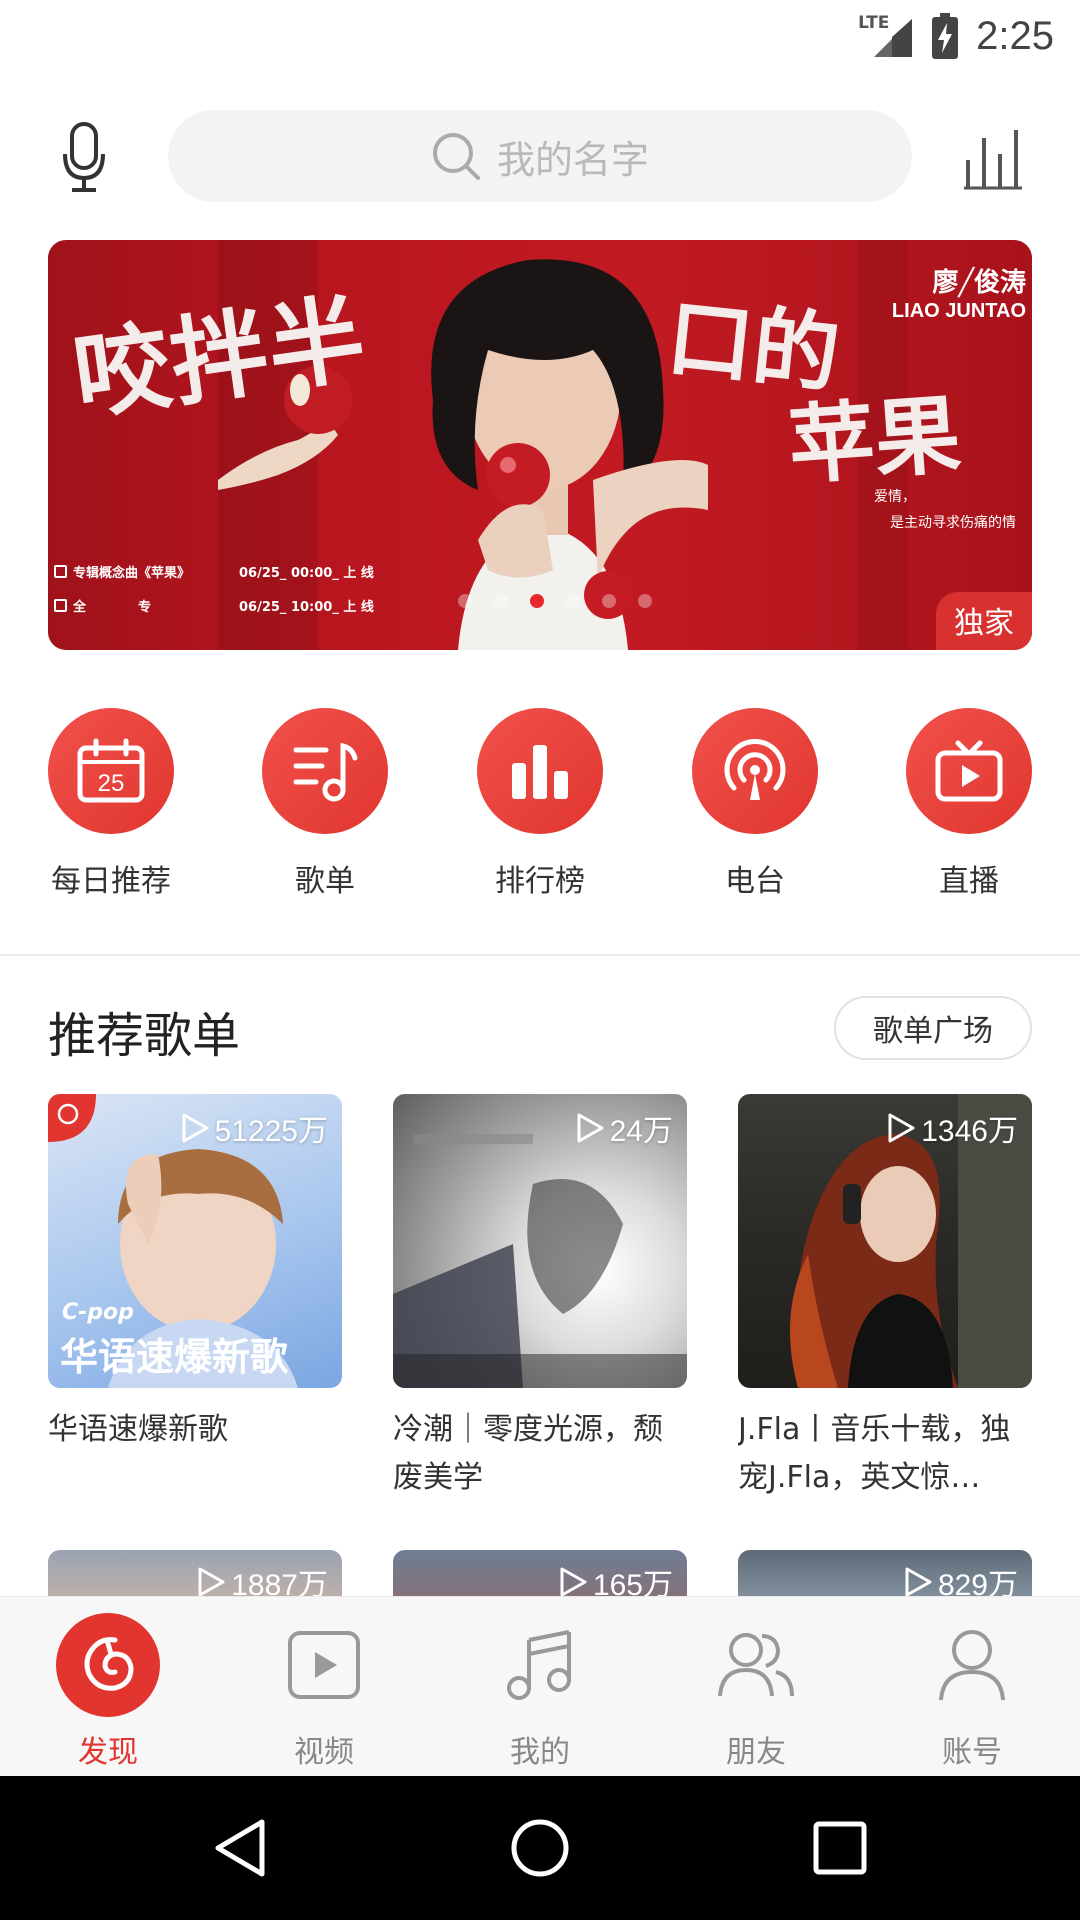 The height and width of the screenshot is (1920, 1080). What do you see at coordinates (572, 159) in the screenshot?
I see `search-placeholder: 我的名字` at bounding box center [572, 159].